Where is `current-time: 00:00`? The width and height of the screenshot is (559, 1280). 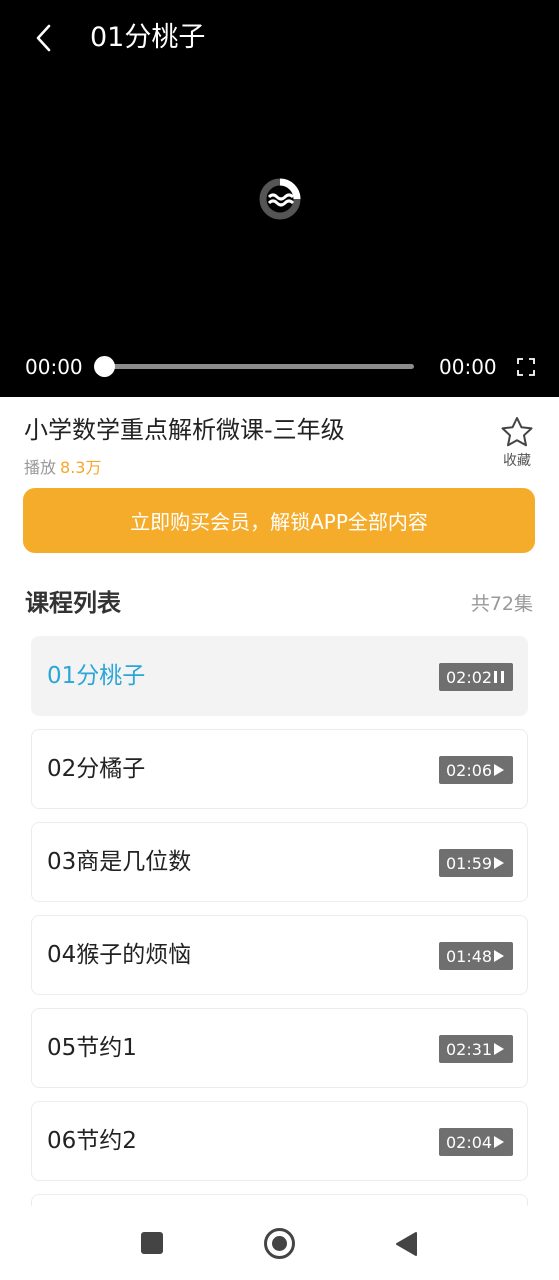 current-time: 00:00 is located at coordinates (54, 367).